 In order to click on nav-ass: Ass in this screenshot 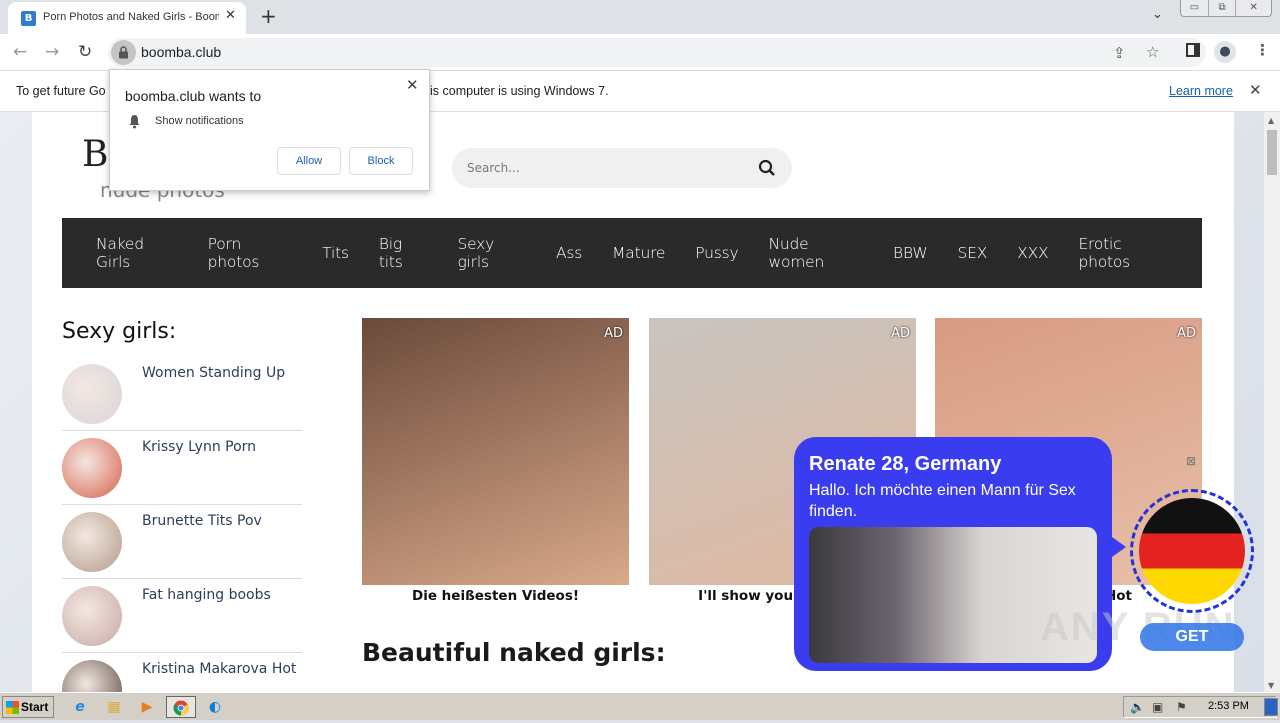, I will do `click(569, 253)`.